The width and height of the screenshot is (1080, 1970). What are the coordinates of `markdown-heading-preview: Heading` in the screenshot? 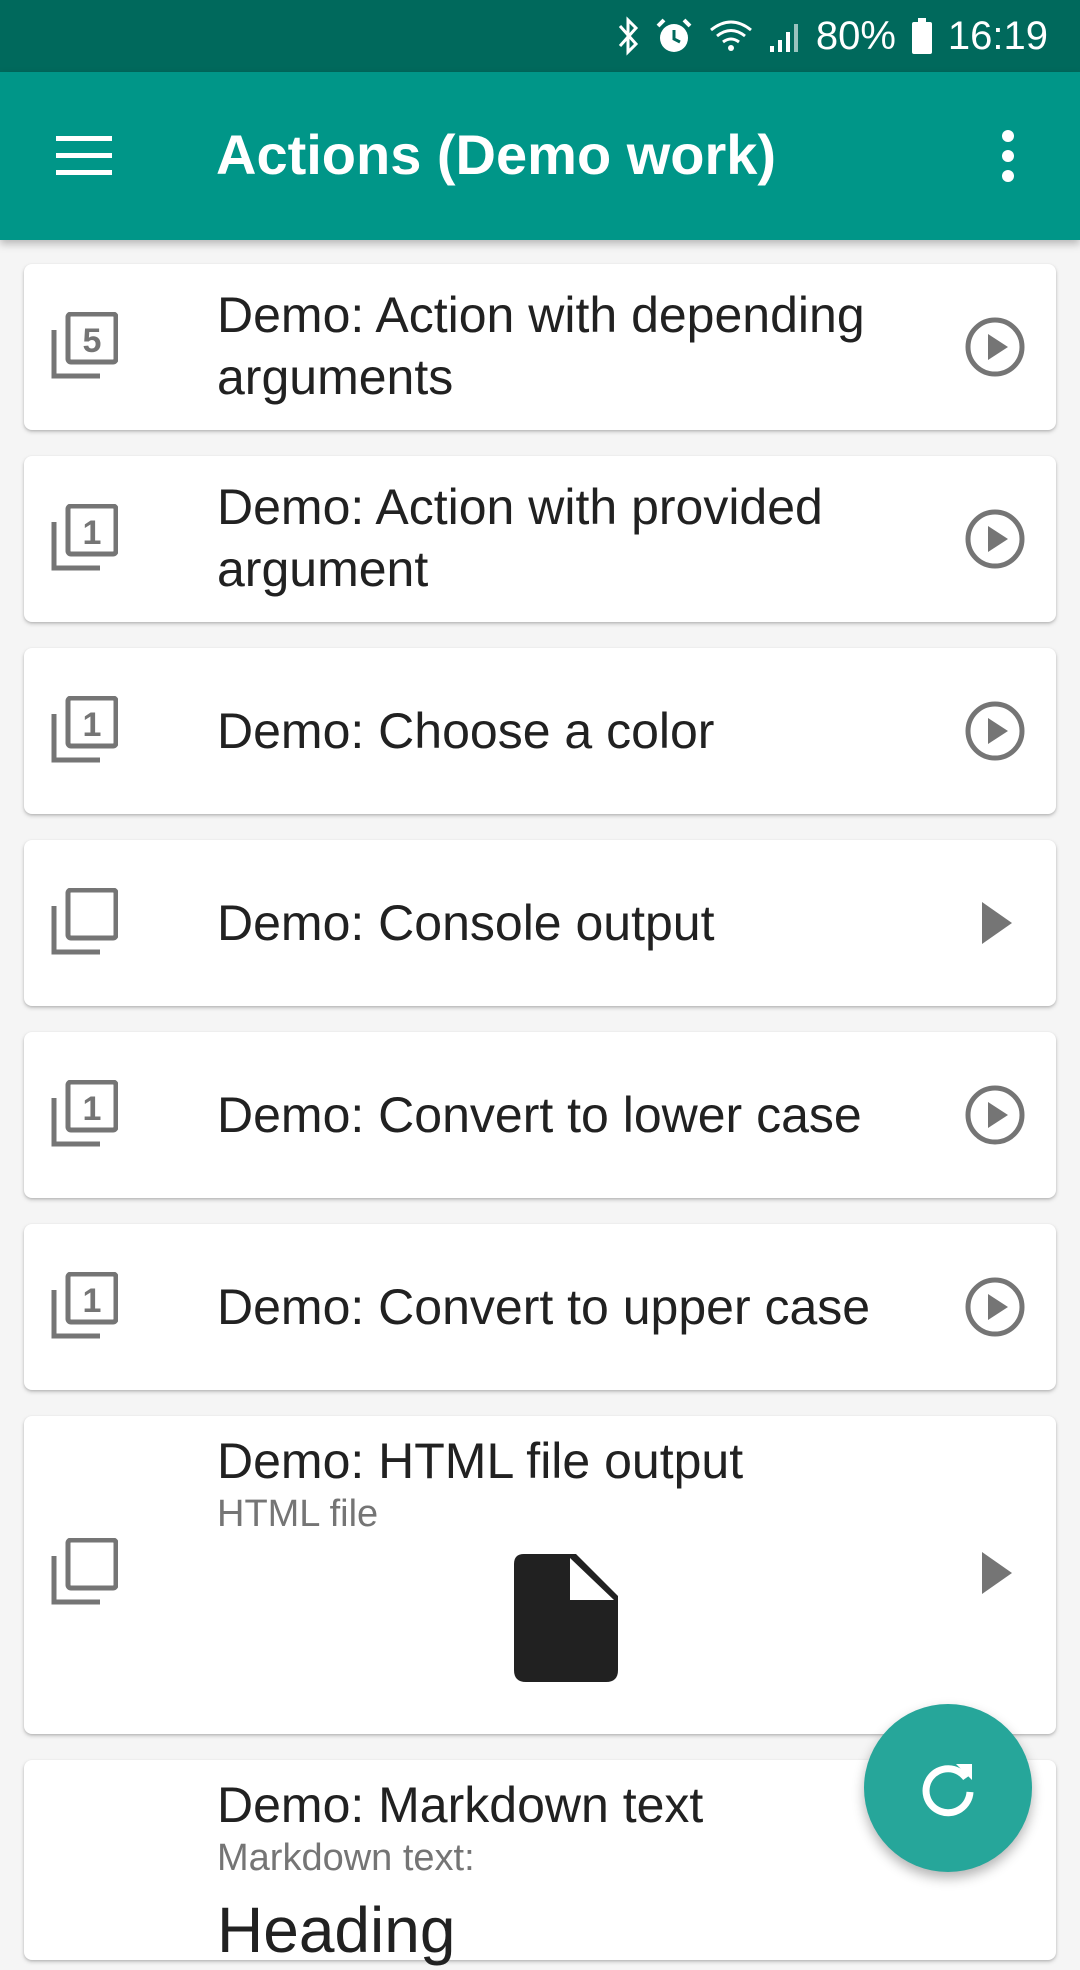 It's located at (336, 1930).